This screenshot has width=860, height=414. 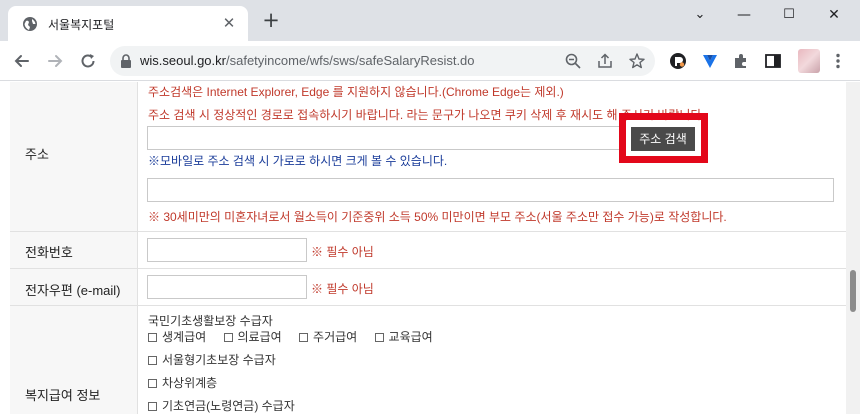 I want to click on share-icon, so click(x=605, y=61).